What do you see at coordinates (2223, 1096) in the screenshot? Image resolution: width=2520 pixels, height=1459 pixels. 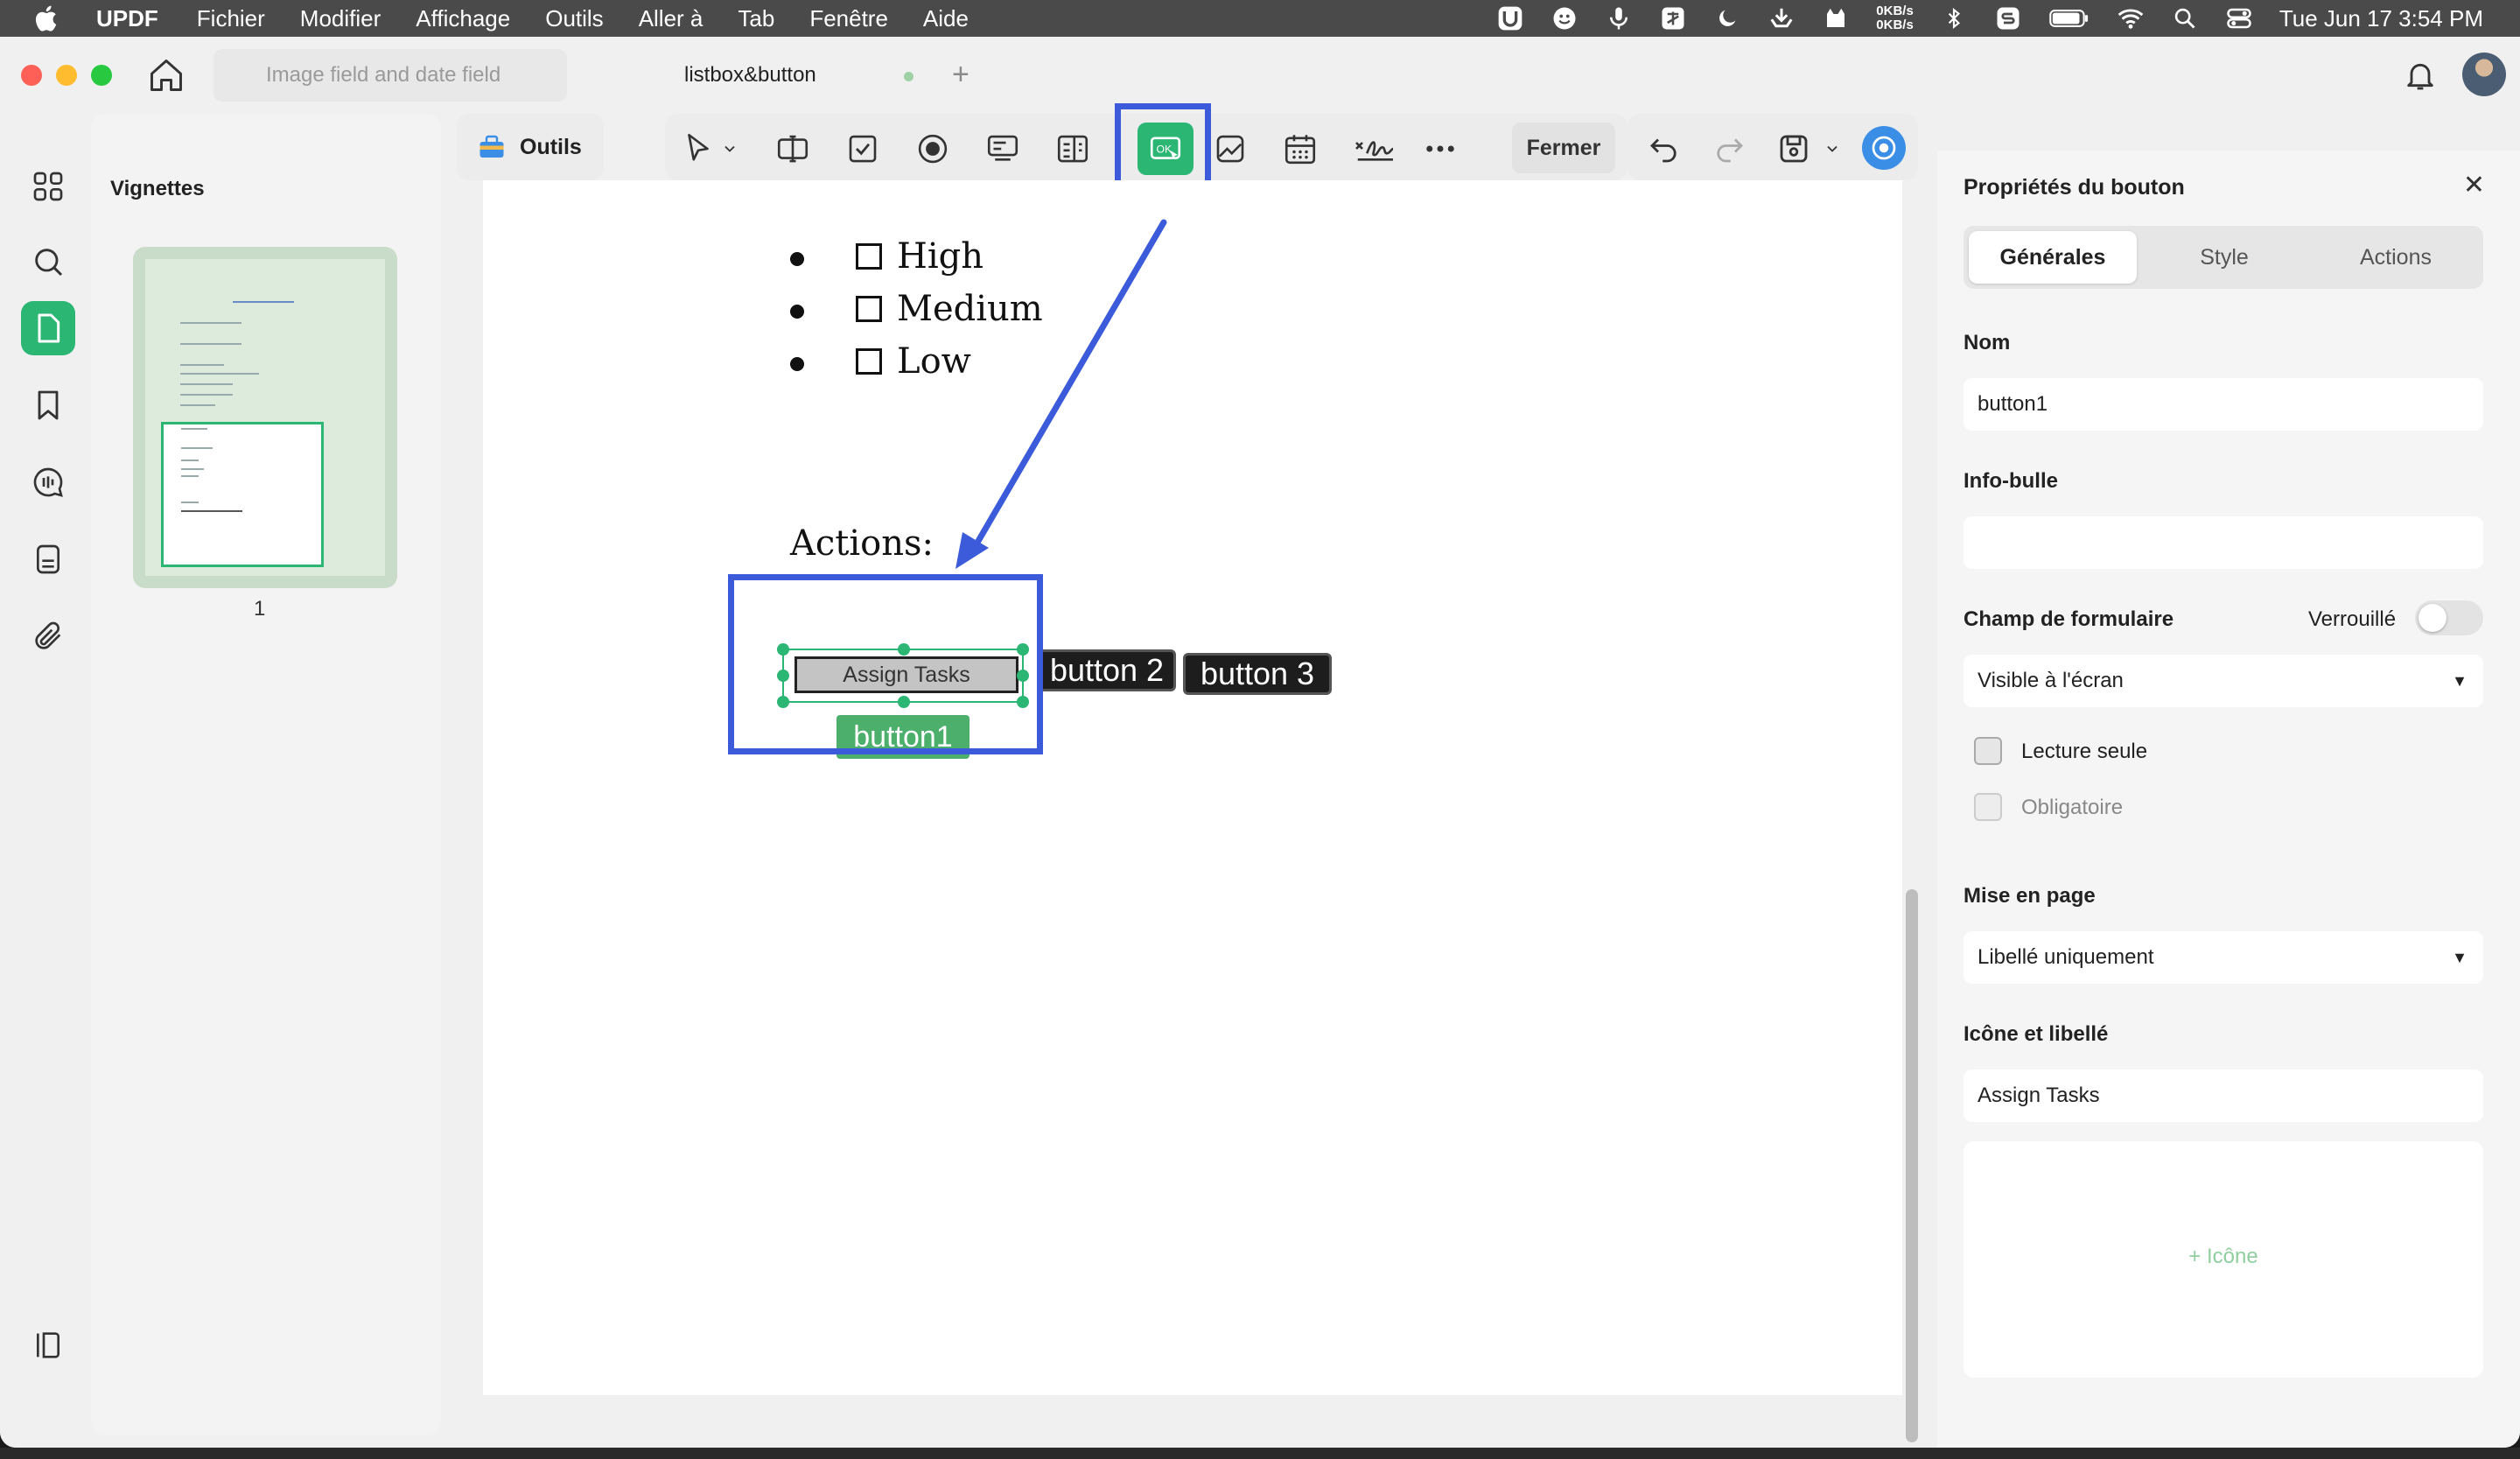 I see `button-label-field: Assign Tasks` at bounding box center [2223, 1096].